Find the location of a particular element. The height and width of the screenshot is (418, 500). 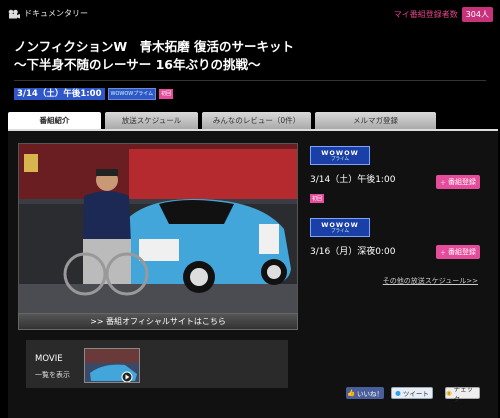

tab-program-intro: 番組紹介 is located at coordinates (54, 120).